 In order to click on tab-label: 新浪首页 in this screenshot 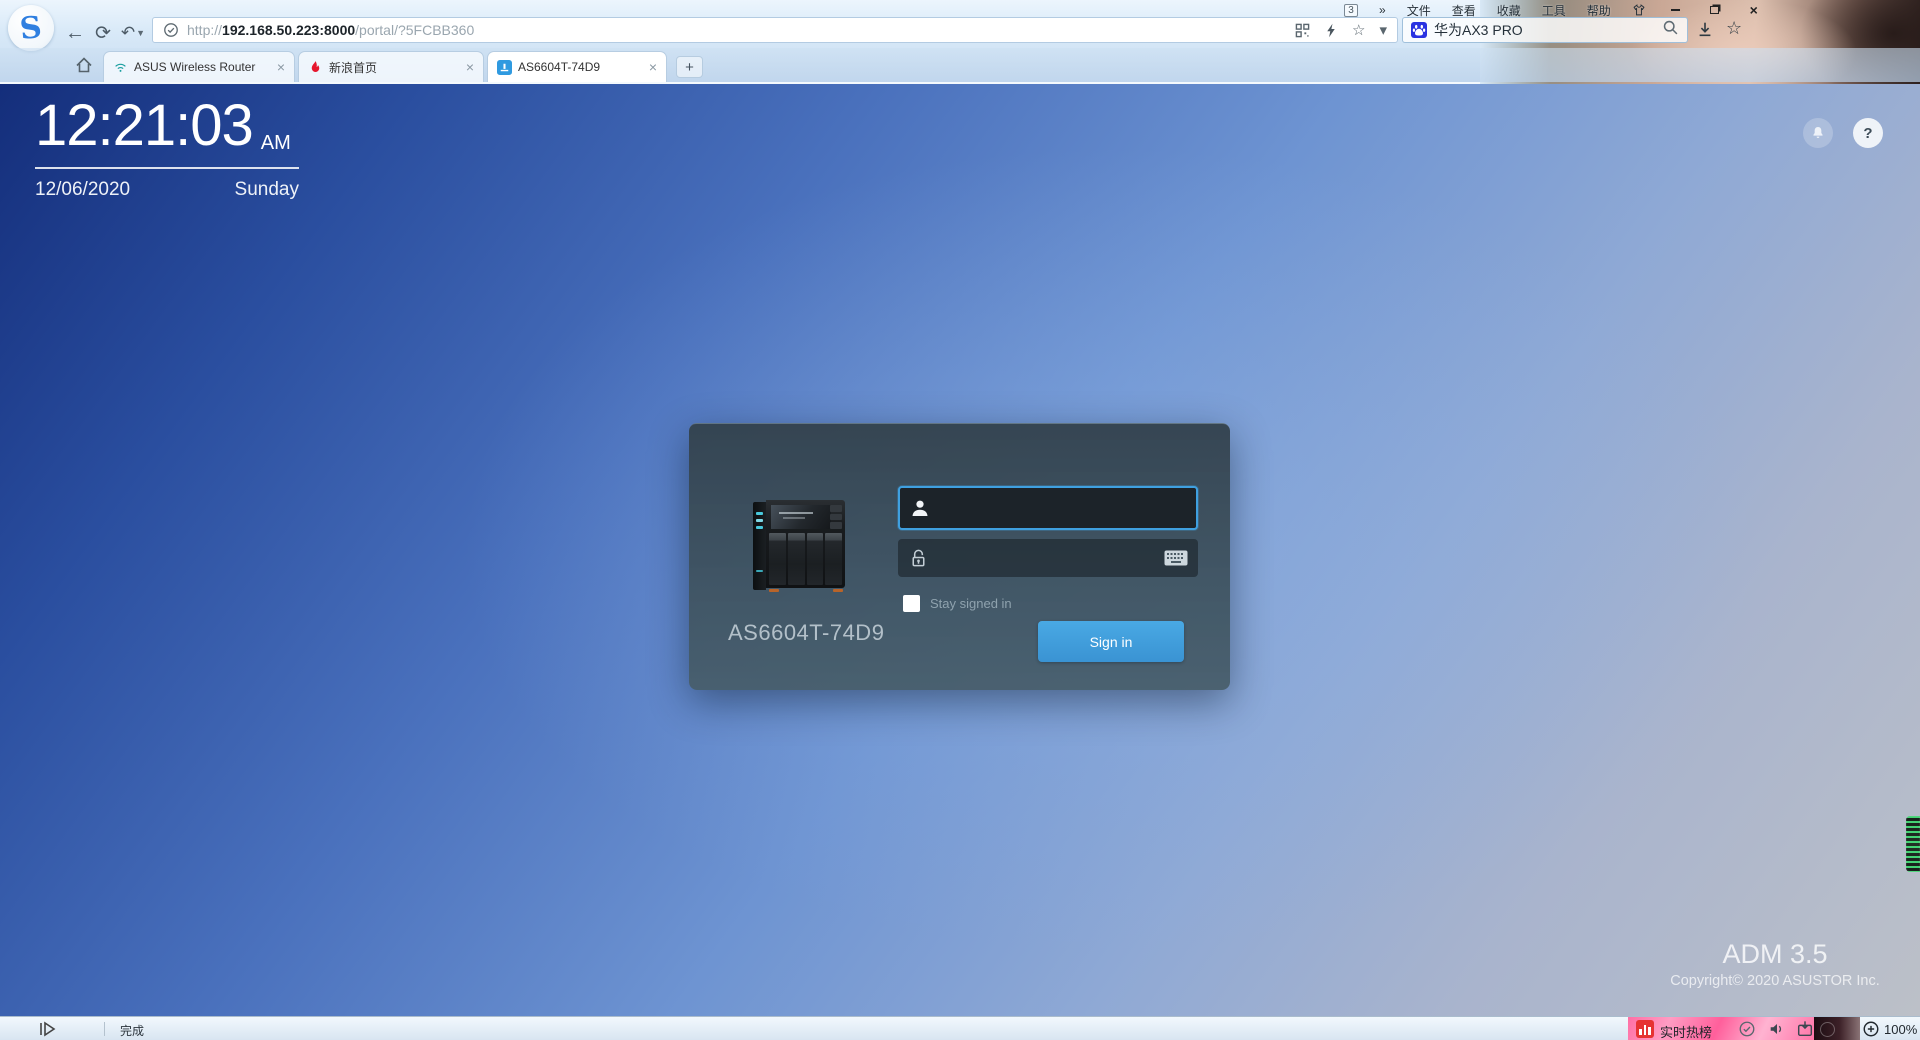, I will do `click(353, 67)`.